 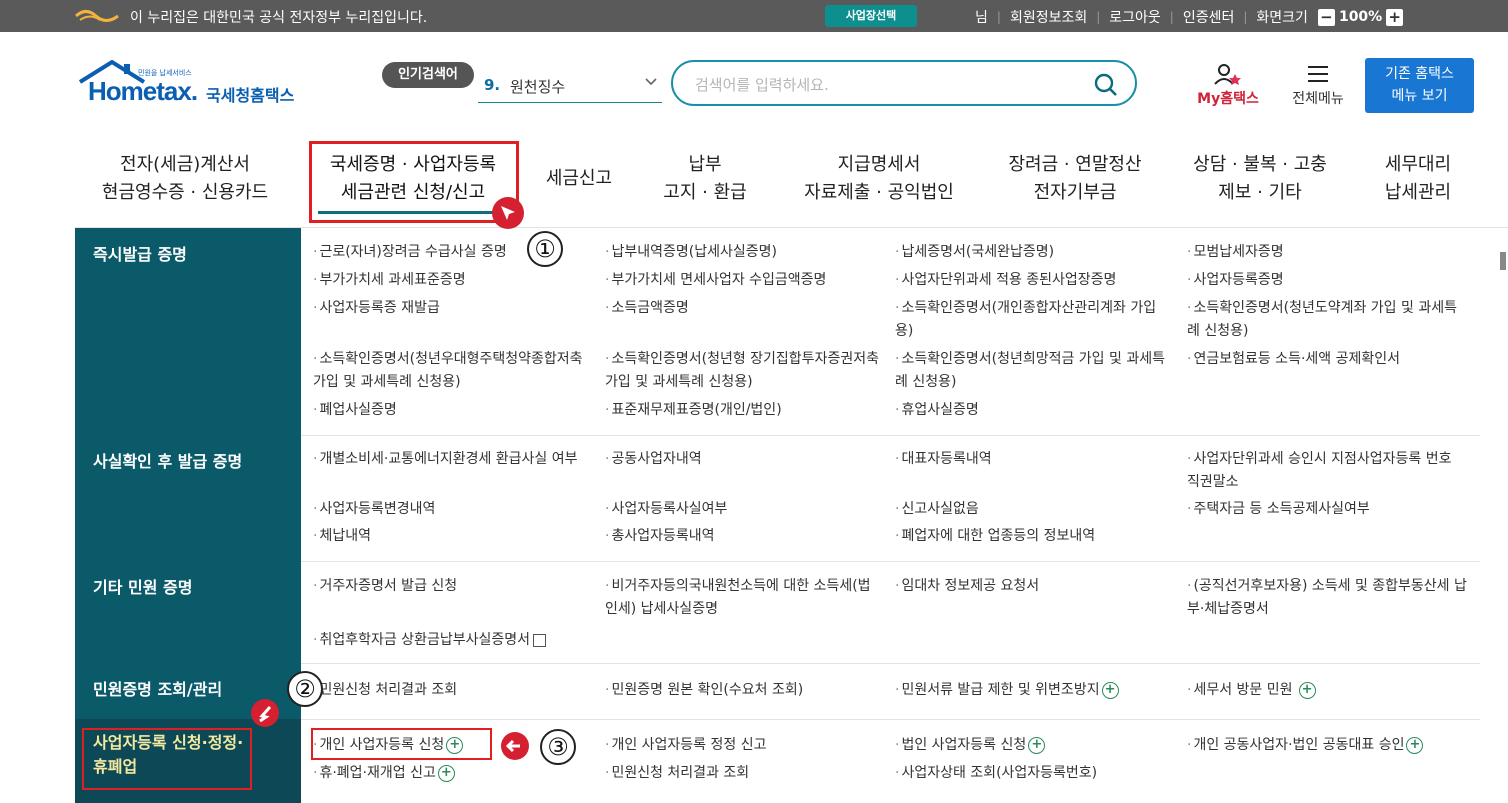 I want to click on menu-link: · (공직선거후보자용) 소득세 및 종합부동산세 납부·체납증명서, so click(x=1327, y=598).